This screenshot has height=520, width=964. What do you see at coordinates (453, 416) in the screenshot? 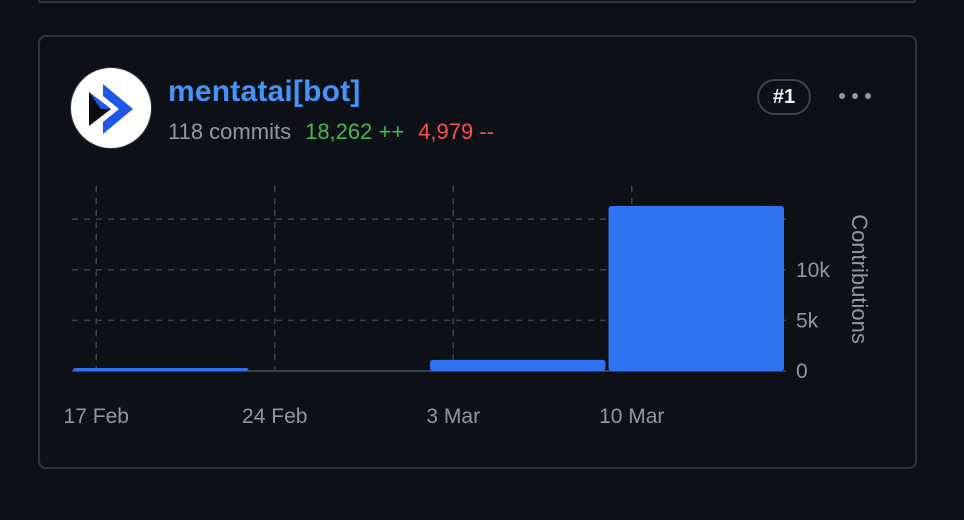
I see `chart-x-tick-label: 3 Mar` at bounding box center [453, 416].